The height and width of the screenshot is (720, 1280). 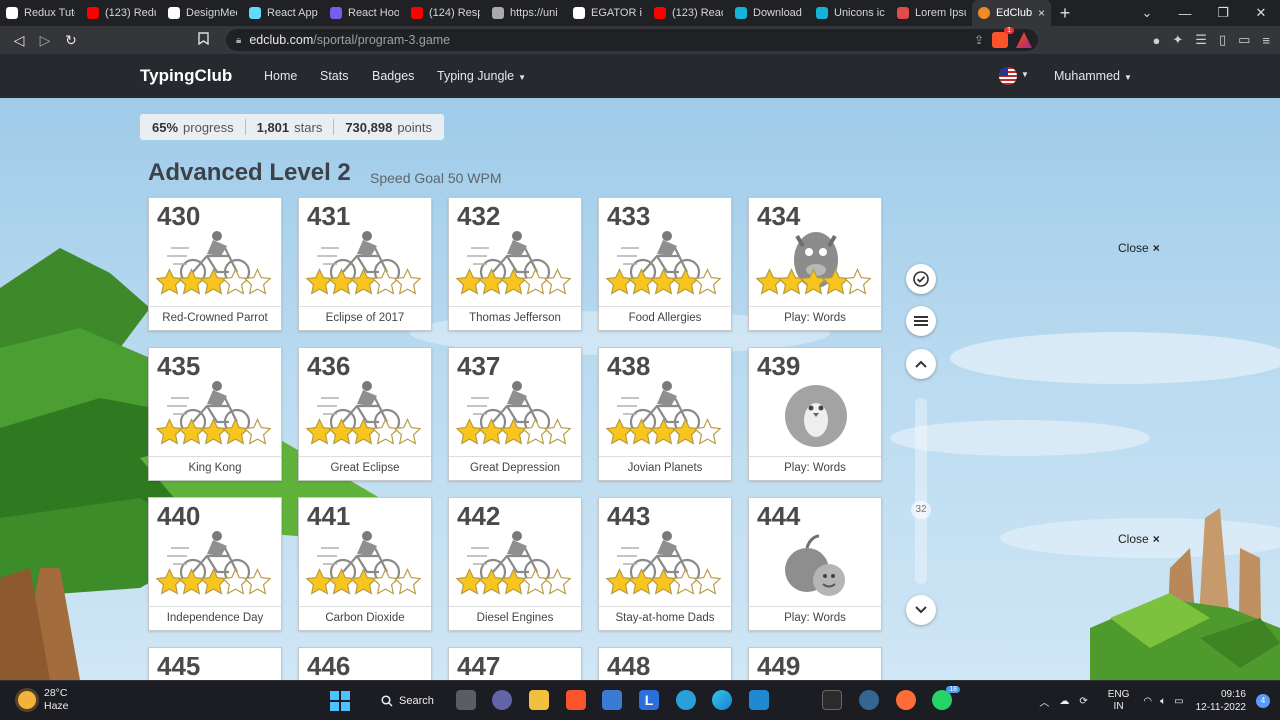 What do you see at coordinates (1044, 701) in the screenshot?
I see `chevron-up-icon: ︿` at bounding box center [1044, 701].